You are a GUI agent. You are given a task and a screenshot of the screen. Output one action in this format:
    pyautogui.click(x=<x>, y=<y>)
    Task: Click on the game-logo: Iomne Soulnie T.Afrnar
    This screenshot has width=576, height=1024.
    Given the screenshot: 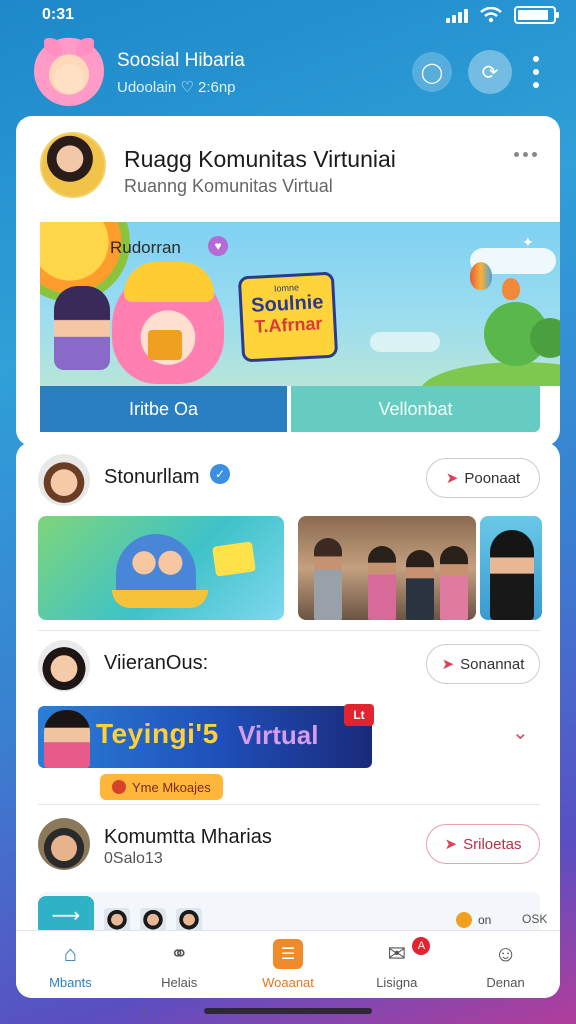 What is the action you would take?
    pyautogui.click(x=288, y=317)
    